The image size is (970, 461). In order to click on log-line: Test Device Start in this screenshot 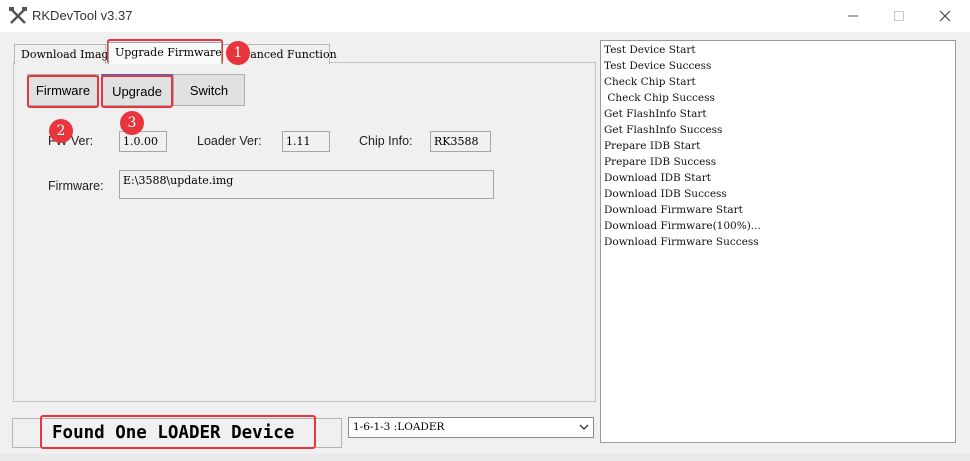, I will do `click(650, 50)`.